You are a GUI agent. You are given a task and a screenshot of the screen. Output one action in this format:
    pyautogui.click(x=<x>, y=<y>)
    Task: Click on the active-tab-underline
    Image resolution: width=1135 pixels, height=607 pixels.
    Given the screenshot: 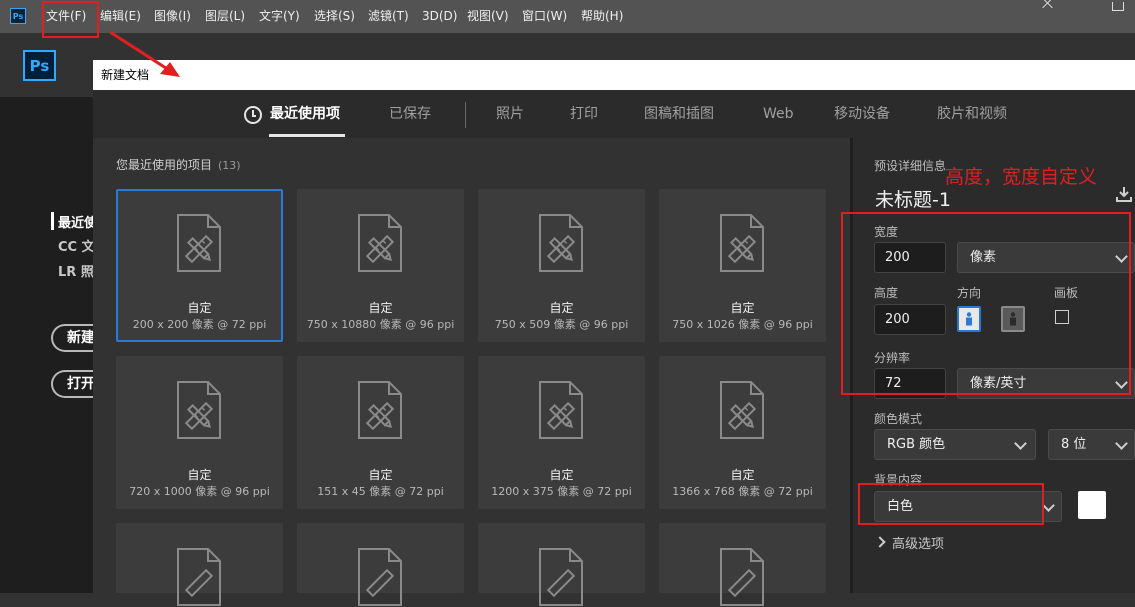 What is the action you would take?
    pyautogui.click(x=307, y=135)
    